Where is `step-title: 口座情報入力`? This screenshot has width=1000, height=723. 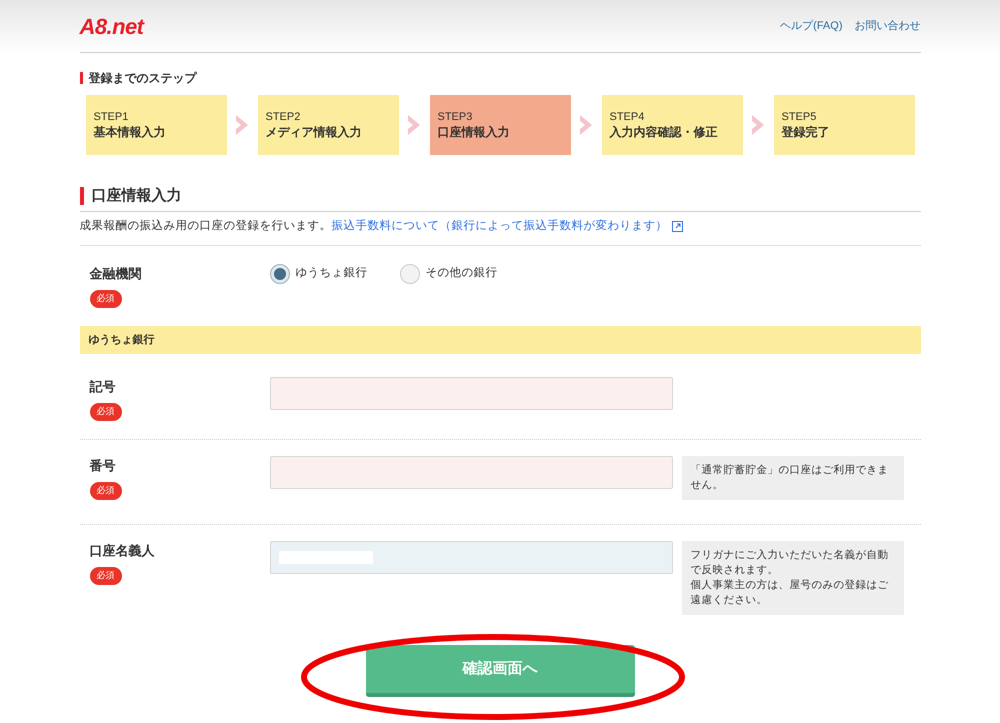 step-title: 口座情報入力 is located at coordinates (474, 132).